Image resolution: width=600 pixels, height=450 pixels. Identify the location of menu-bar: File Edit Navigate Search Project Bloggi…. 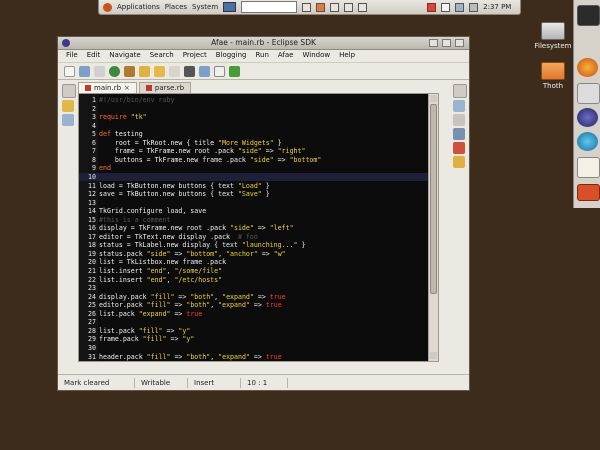
(263, 55).